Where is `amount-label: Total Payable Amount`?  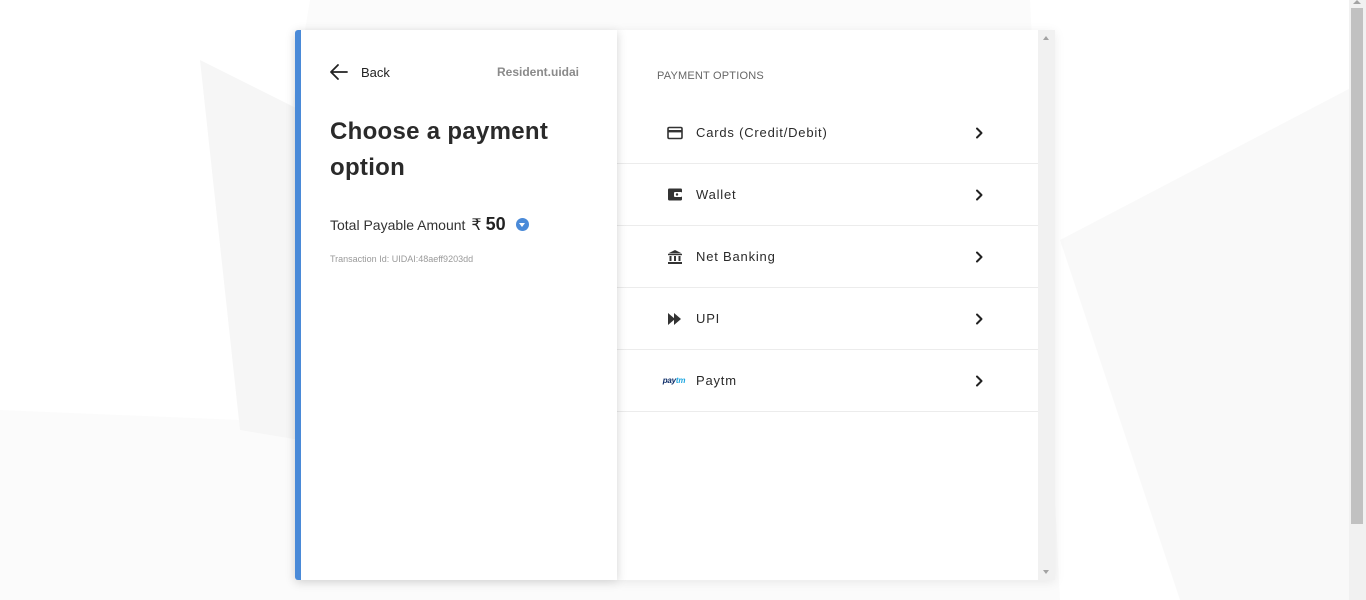 amount-label: Total Payable Amount is located at coordinates (398, 224).